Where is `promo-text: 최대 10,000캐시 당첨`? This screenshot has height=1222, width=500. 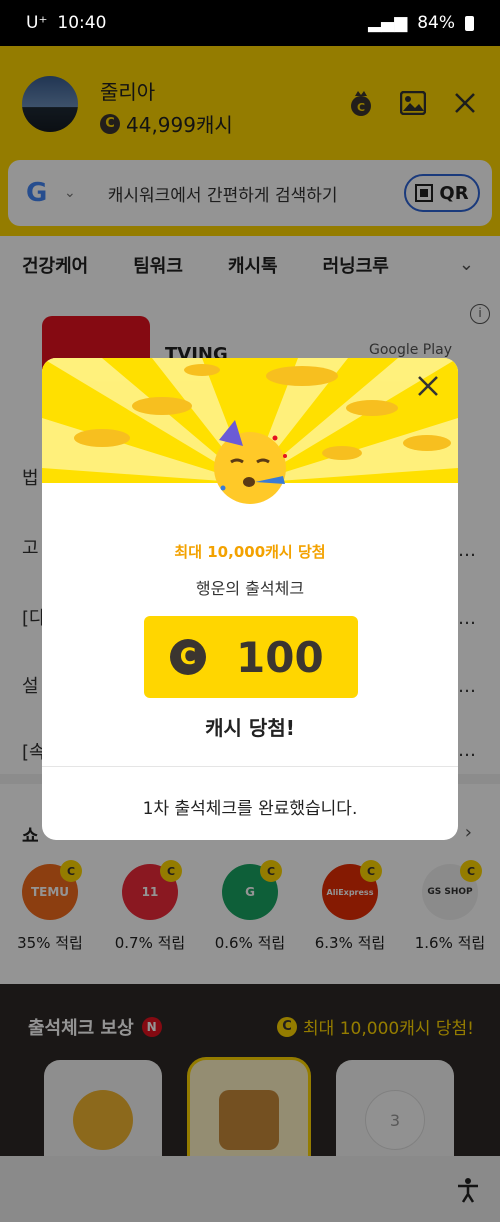 promo-text: 최대 10,000캐시 당첨 is located at coordinates (250, 552).